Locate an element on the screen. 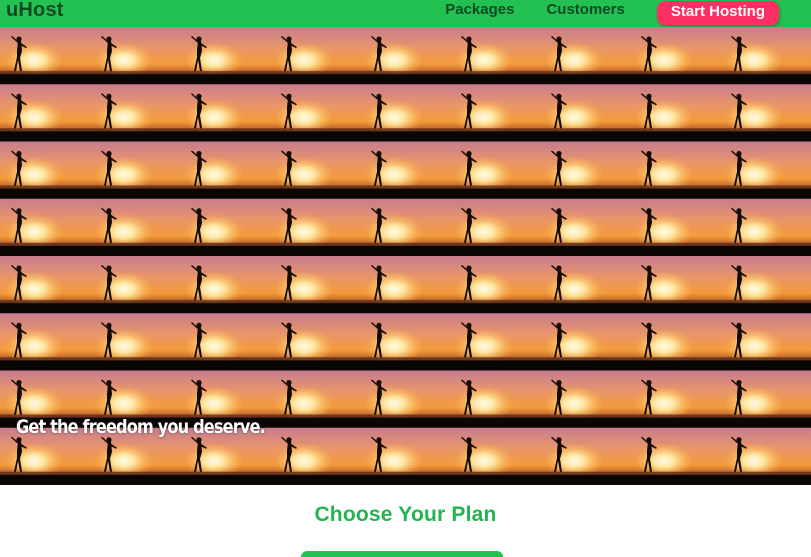 The width and height of the screenshot is (811, 557). plans-section-title: Choose Your Plan is located at coordinates (405, 514).